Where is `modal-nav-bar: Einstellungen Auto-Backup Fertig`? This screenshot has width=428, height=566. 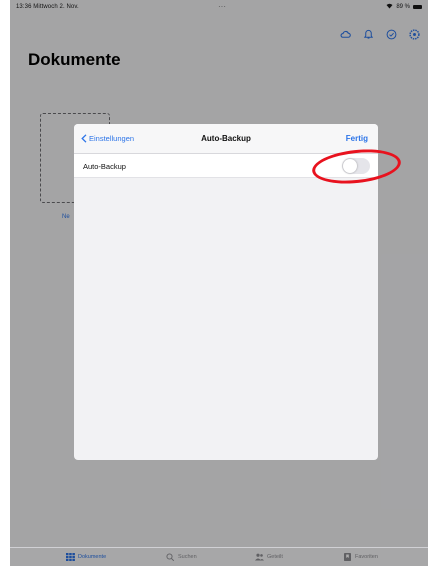
modal-nav-bar: Einstellungen Auto-Backup Fertig is located at coordinates (226, 139).